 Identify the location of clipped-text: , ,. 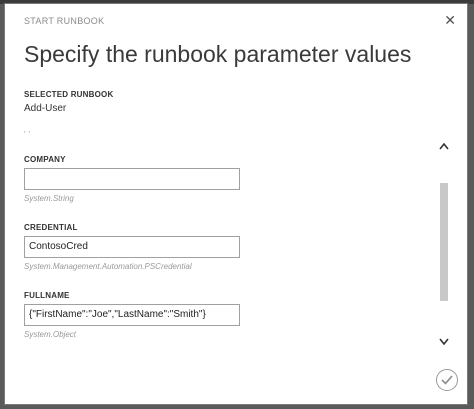
(27, 131).